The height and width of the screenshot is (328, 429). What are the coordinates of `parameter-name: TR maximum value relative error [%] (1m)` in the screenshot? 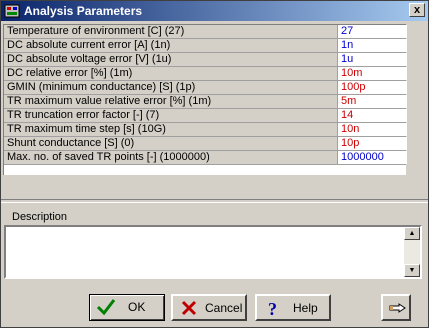 It's located at (171, 101).